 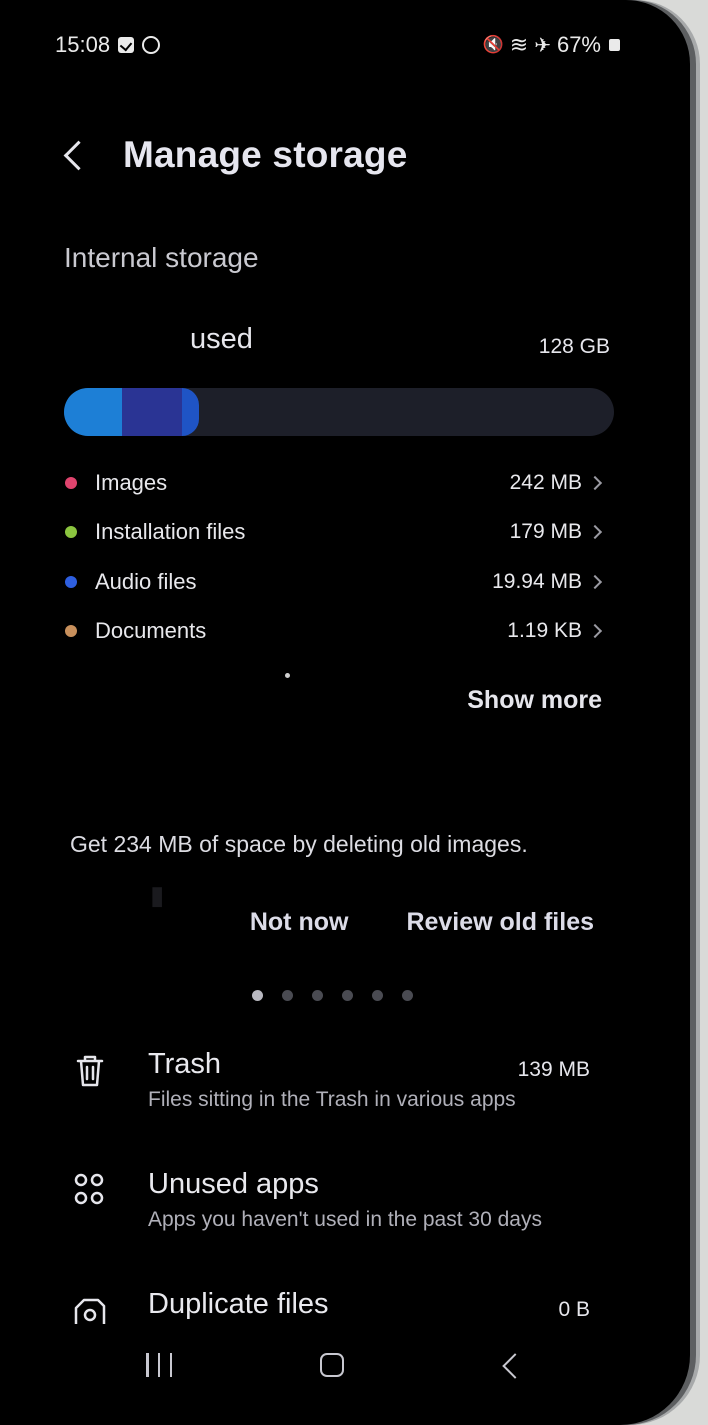 What do you see at coordinates (185, 1064) in the screenshot?
I see `trash-title: Trash` at bounding box center [185, 1064].